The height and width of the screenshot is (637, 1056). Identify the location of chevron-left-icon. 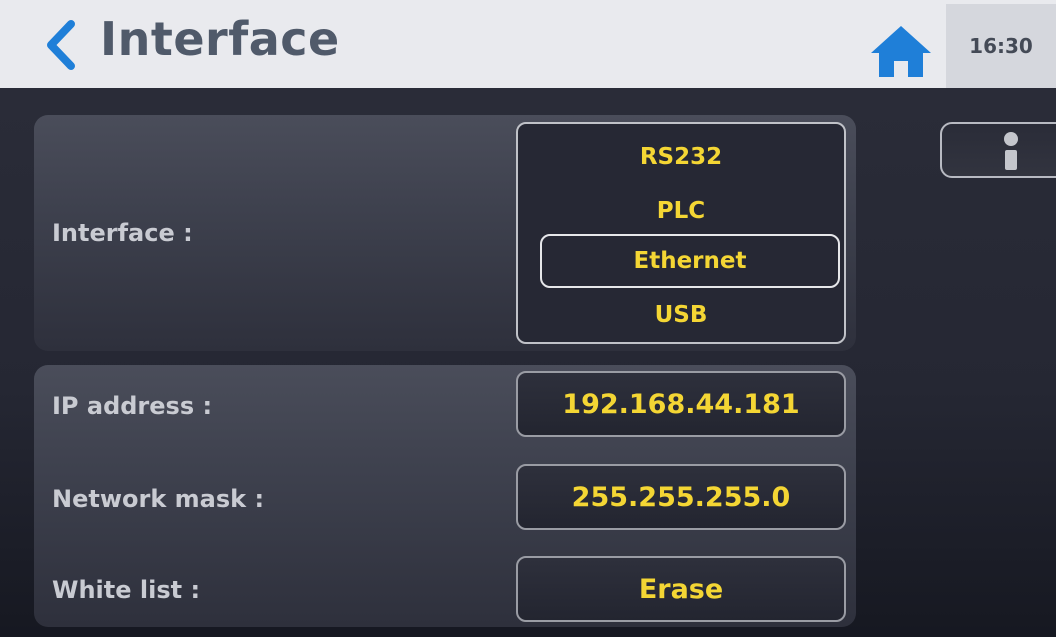
(61, 45).